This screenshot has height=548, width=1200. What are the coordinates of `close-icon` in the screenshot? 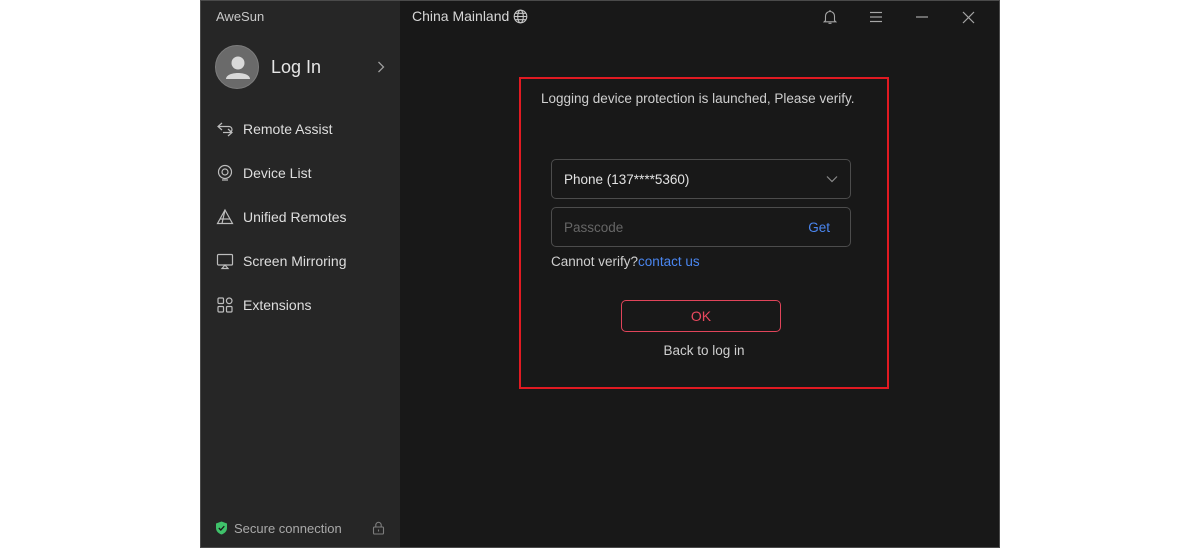 It's located at (968, 17).